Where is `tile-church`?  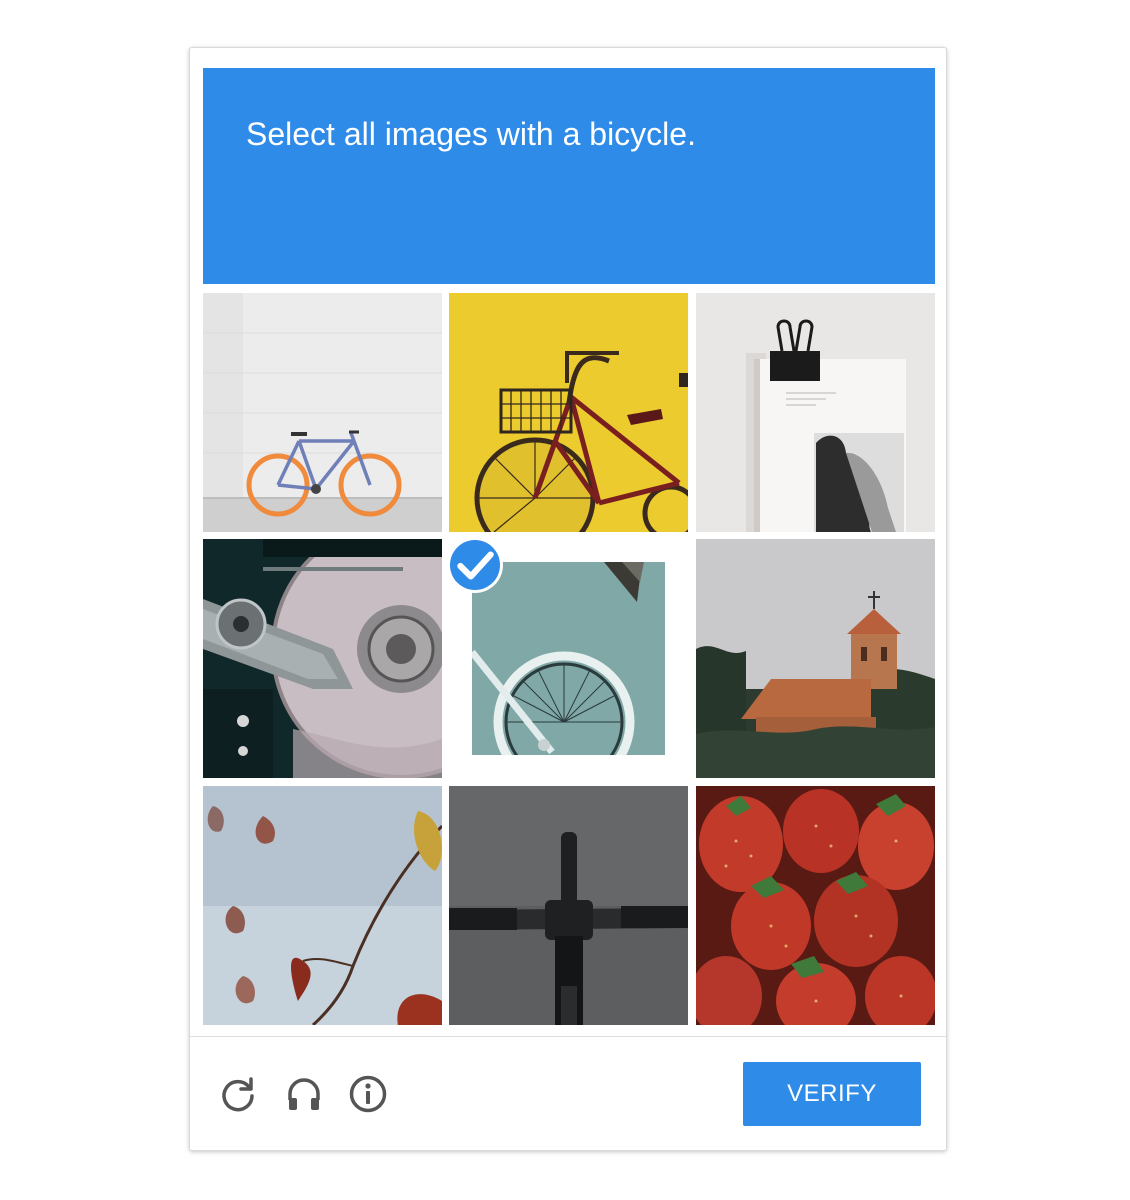 tile-church is located at coordinates (815, 658).